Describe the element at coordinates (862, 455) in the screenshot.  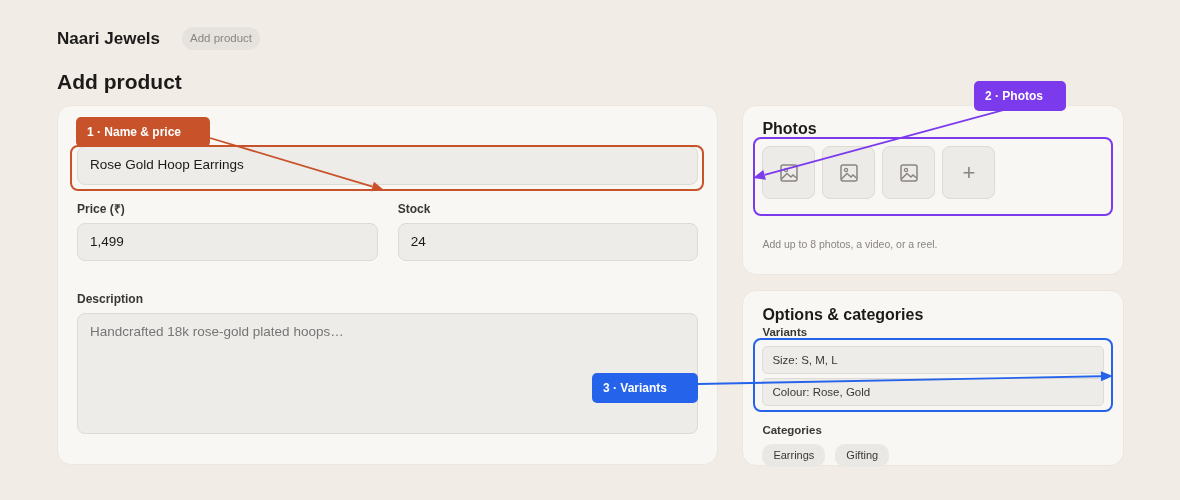
I see `category-chip: Gifting` at that location.